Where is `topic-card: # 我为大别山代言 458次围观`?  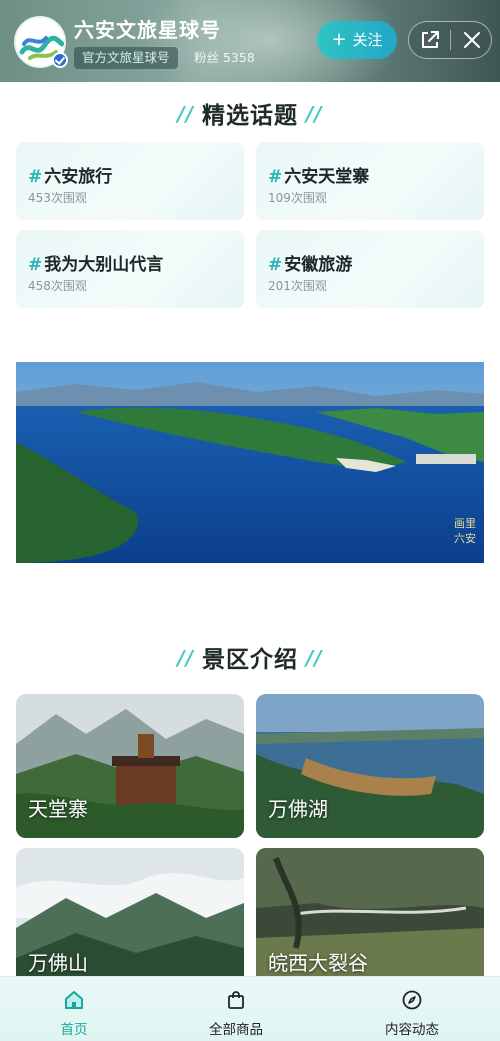
topic-card: # 我为大别山代言 458次围观 is located at coordinates (130, 269).